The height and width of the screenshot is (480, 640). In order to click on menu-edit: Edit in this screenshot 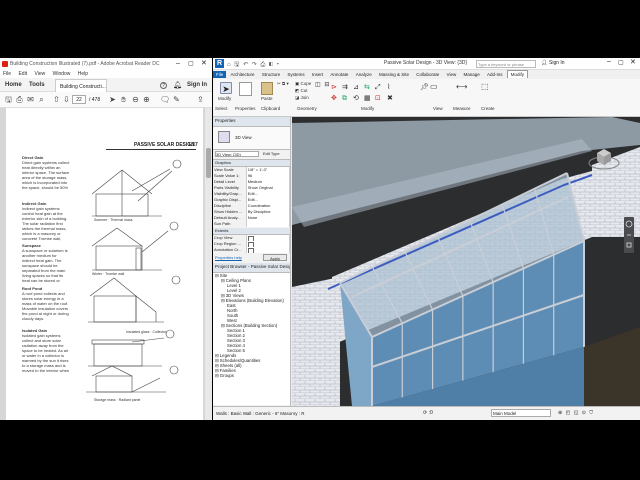, I will do `click(22, 74)`.